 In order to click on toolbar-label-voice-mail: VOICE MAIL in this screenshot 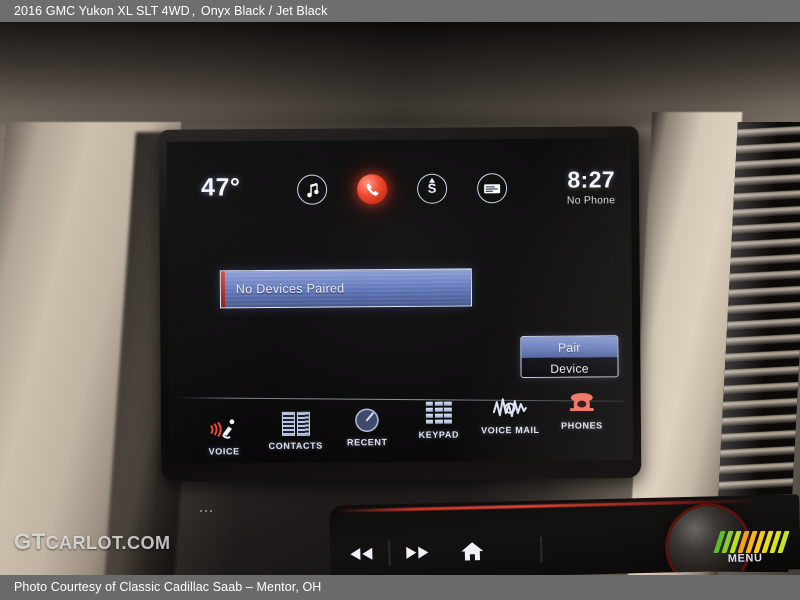, I will do `click(510, 430)`.